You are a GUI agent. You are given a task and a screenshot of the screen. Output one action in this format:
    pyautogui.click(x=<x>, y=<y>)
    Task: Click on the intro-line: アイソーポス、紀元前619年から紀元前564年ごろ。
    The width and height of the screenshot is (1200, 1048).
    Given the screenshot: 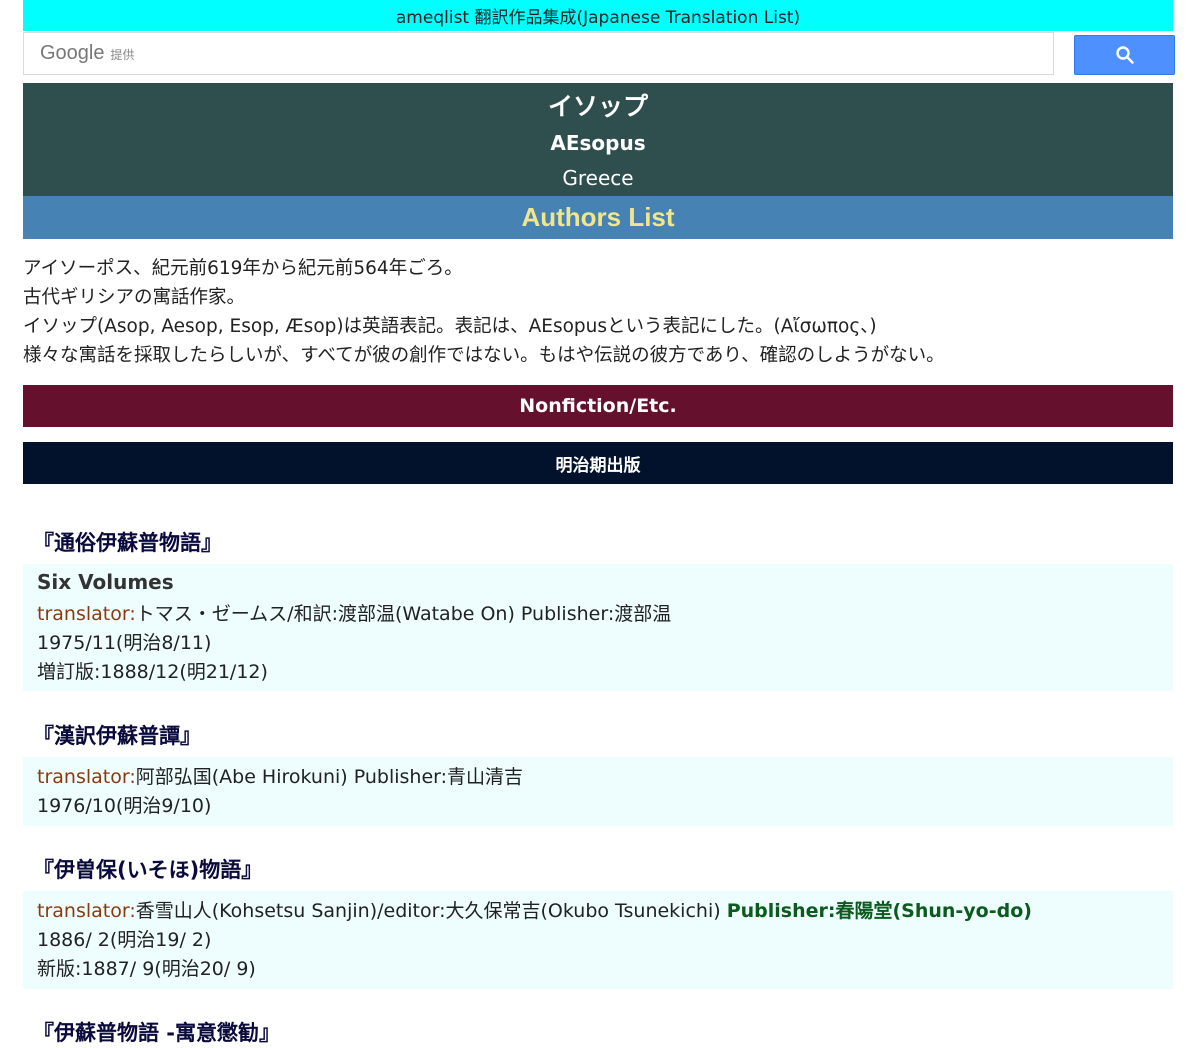 What is the action you would take?
    pyautogui.click(x=243, y=268)
    